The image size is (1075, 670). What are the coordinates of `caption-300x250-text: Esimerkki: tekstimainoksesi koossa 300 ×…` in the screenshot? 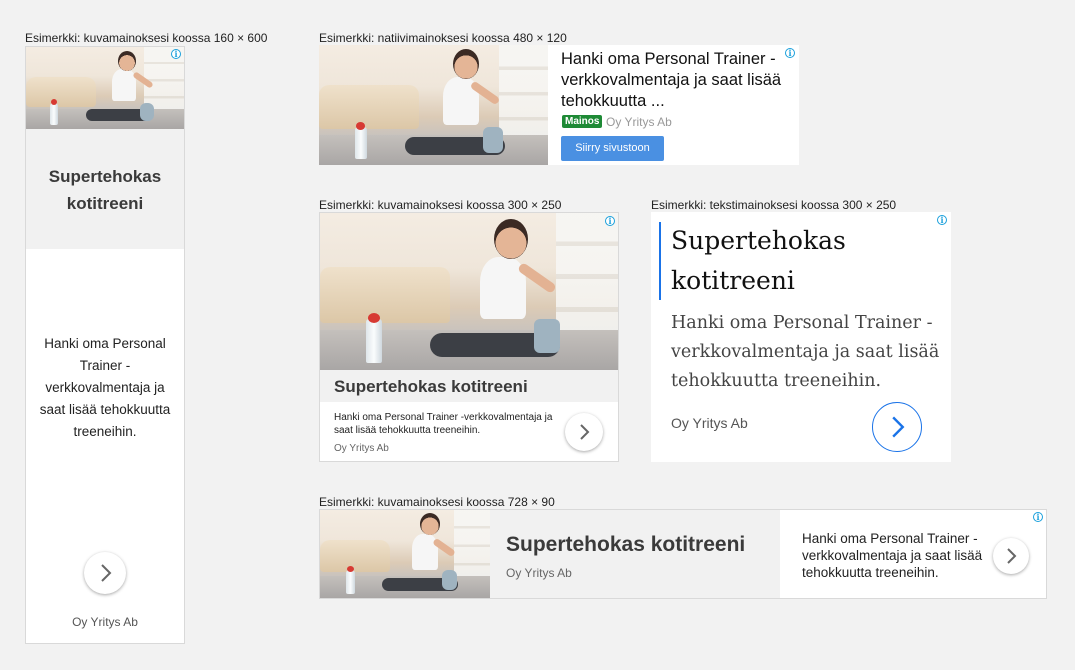 It's located at (774, 205).